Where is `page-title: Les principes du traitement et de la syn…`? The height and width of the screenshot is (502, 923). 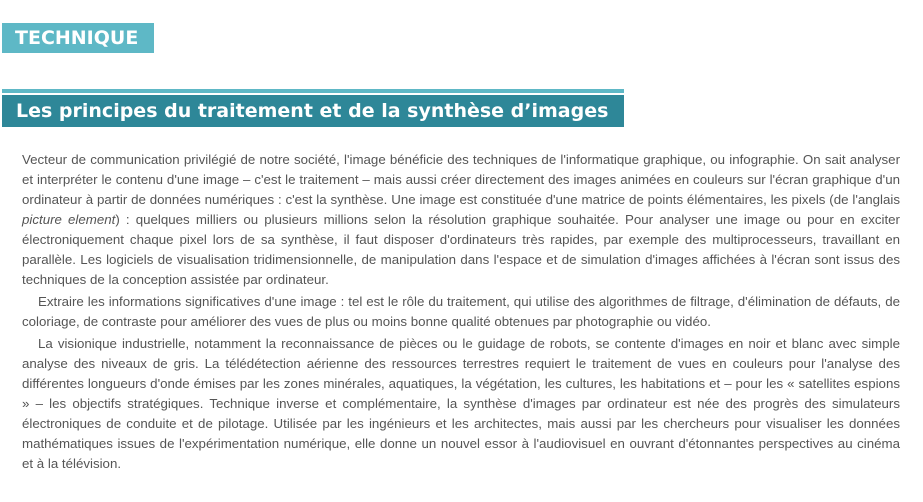 page-title: Les principes du traitement et de la syn… is located at coordinates (313, 108).